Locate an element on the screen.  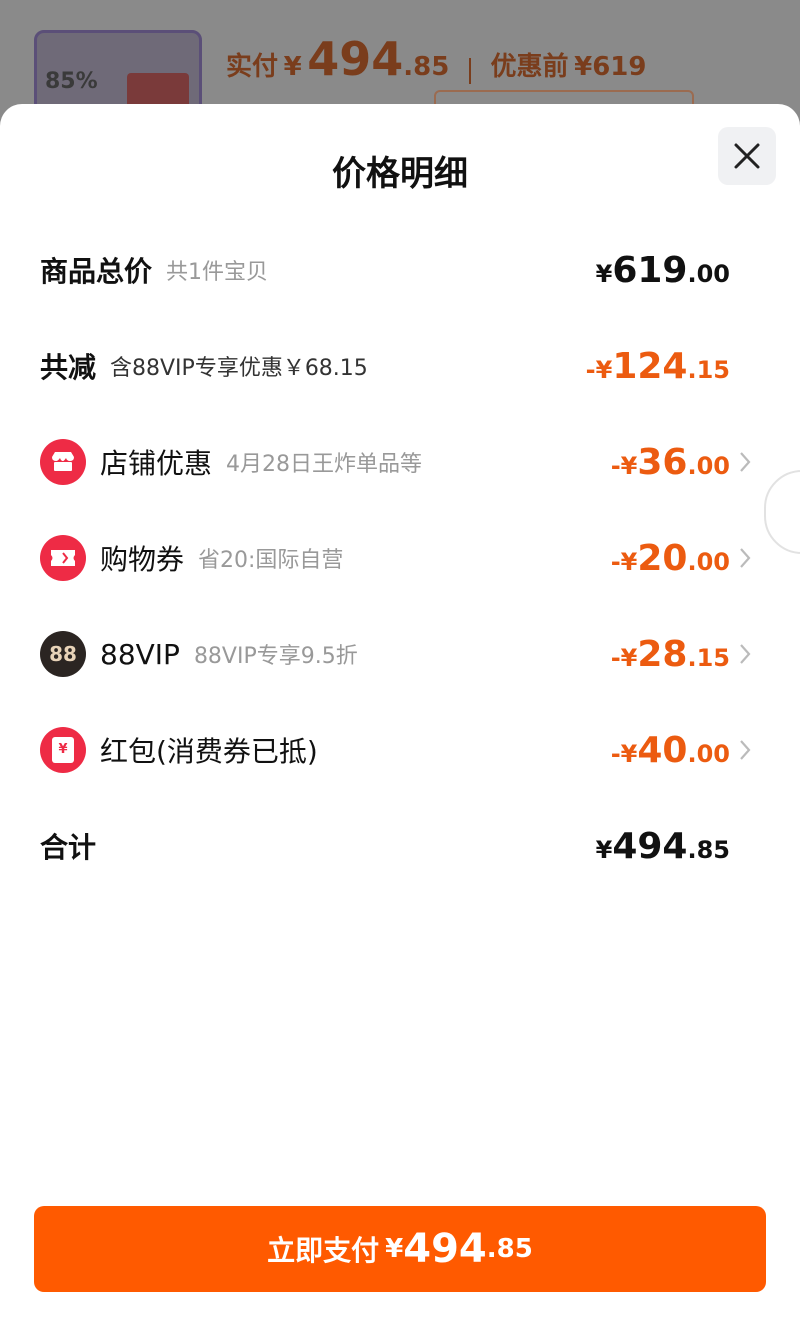
row-amount: -¥20.00 is located at coordinates (670, 558).